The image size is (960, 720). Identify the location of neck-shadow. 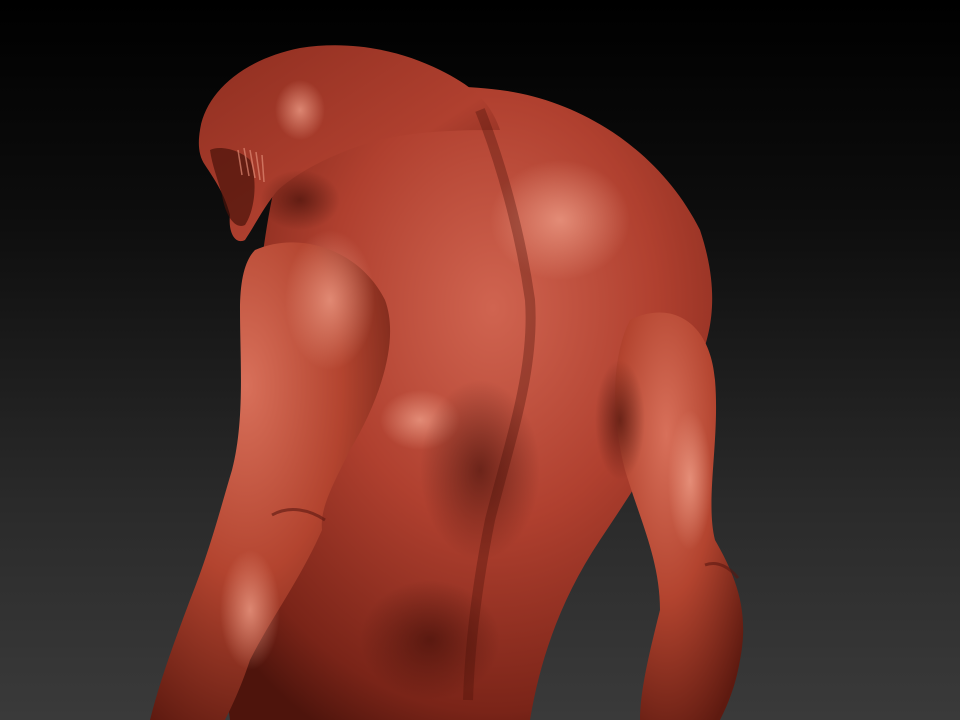
(300, 200).